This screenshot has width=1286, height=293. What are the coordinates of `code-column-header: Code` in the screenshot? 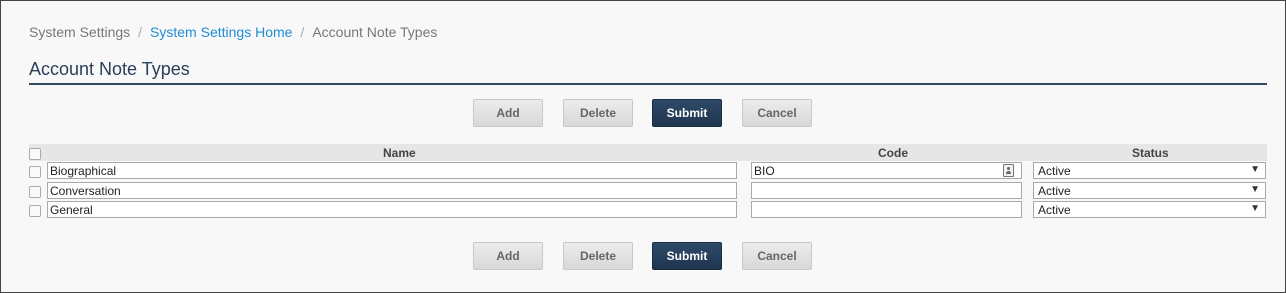 It's located at (893, 153).